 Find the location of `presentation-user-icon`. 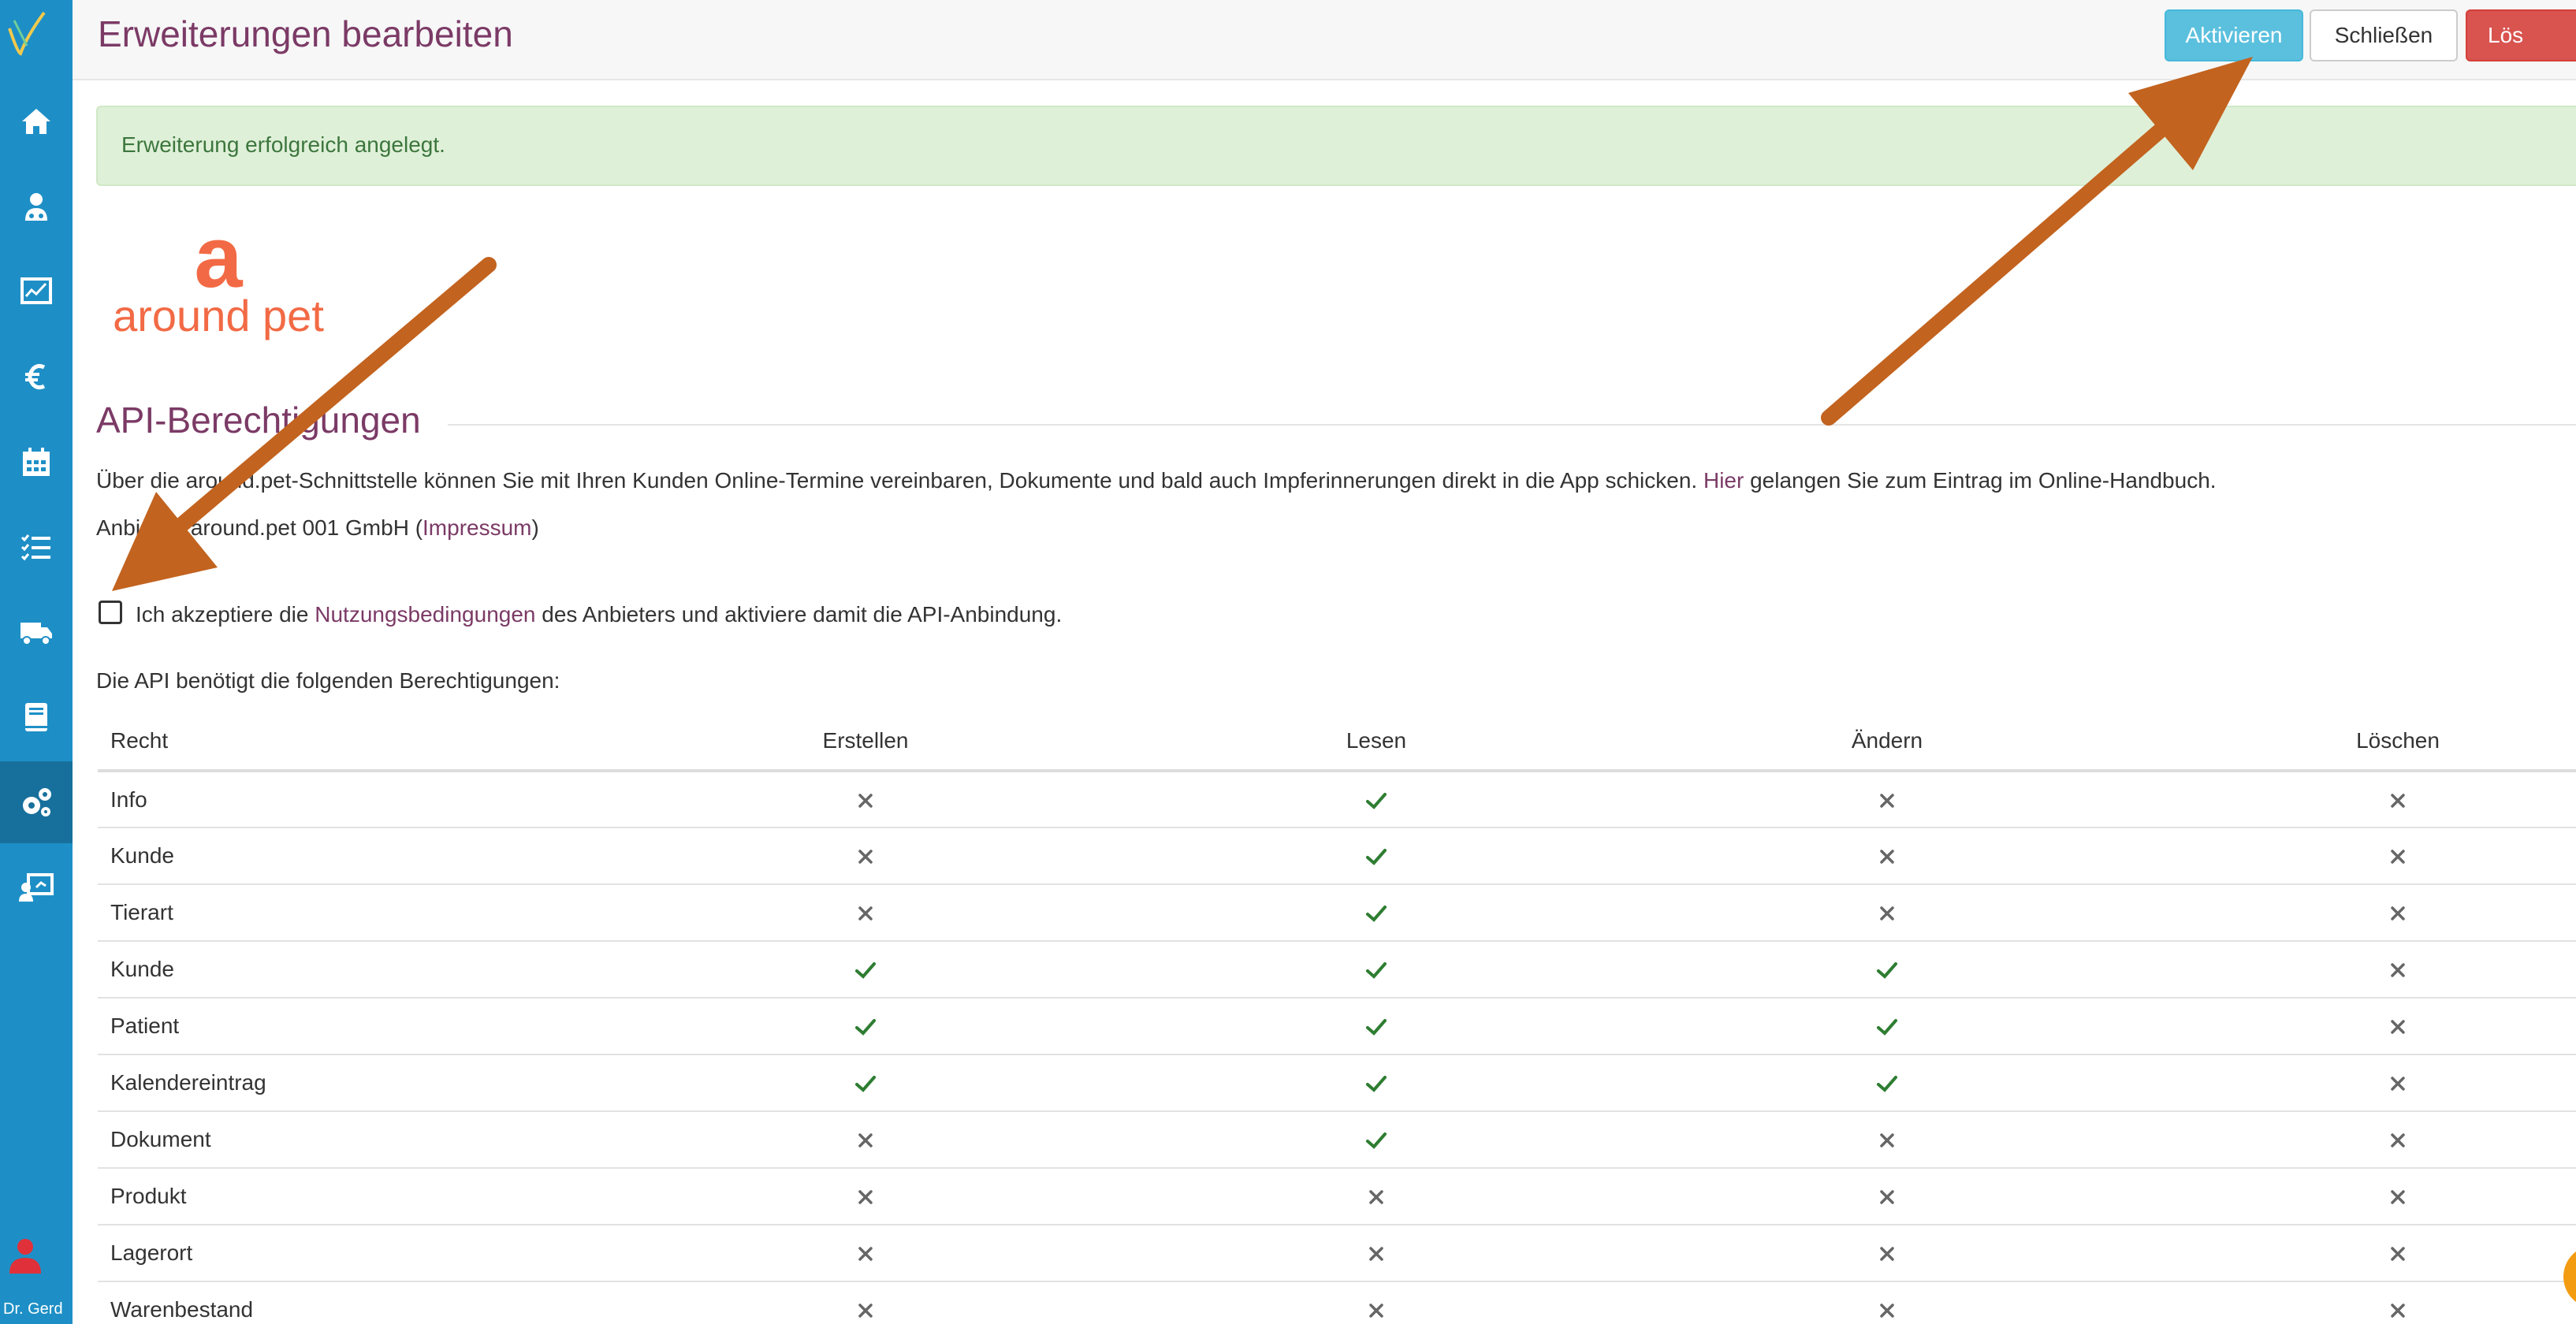

presentation-user-icon is located at coordinates (36, 888).